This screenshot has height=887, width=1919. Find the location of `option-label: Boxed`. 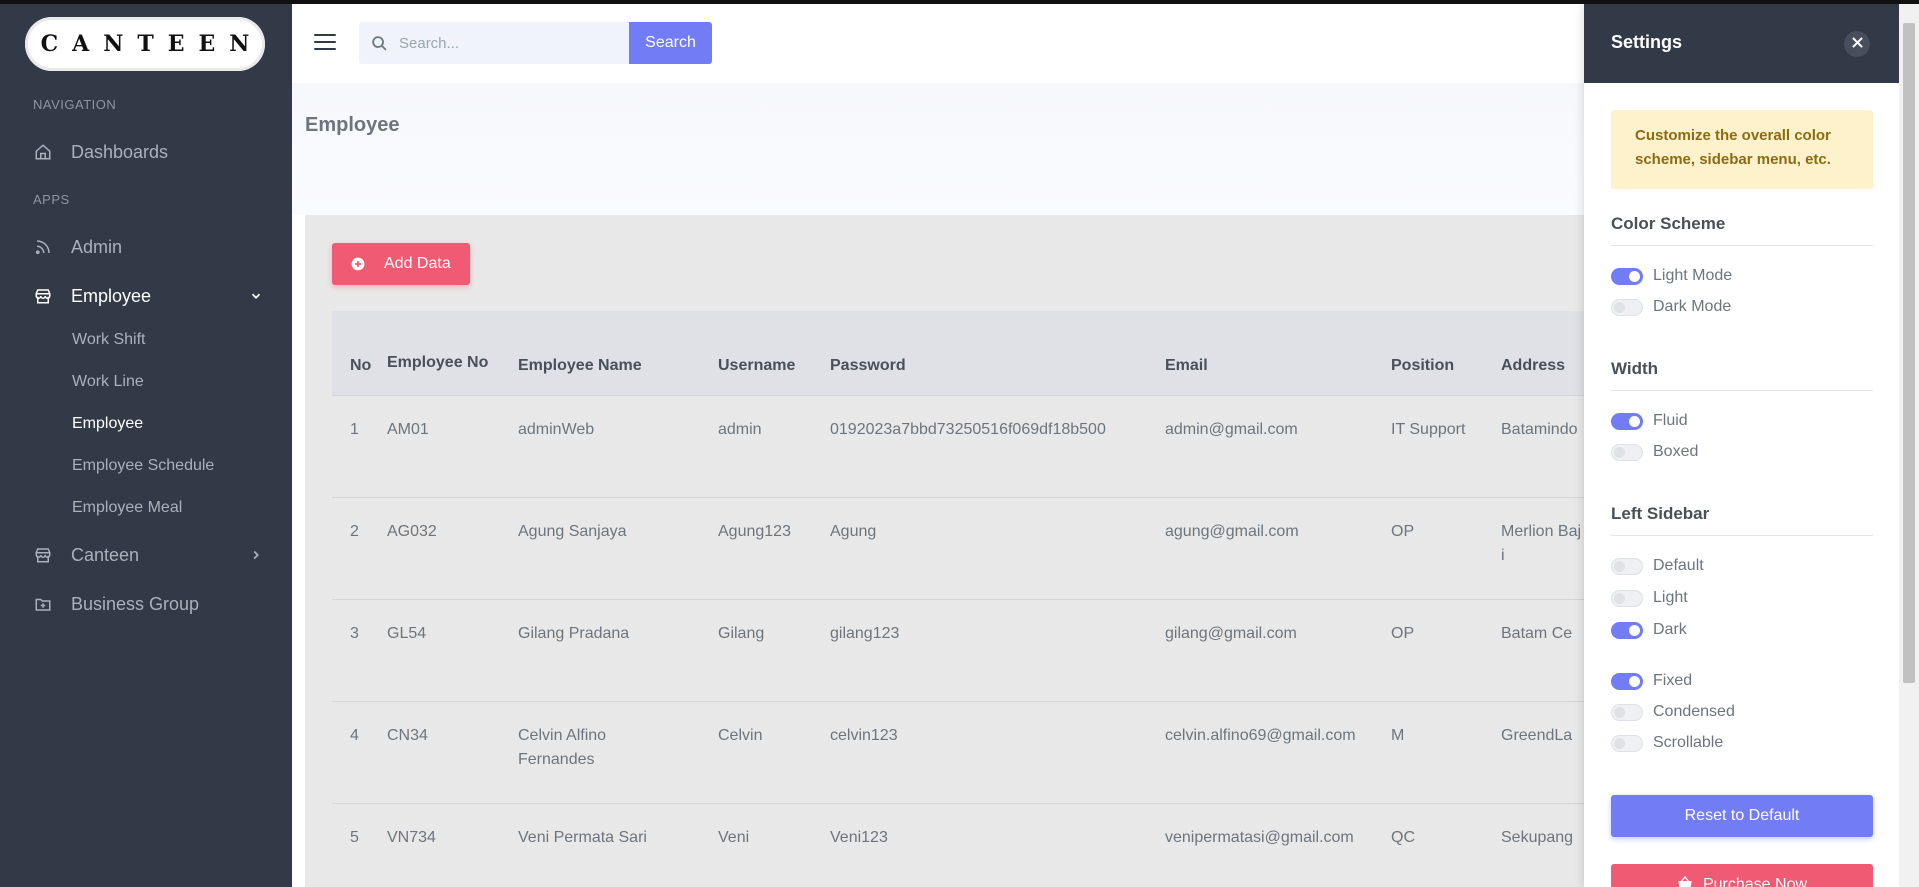

option-label: Boxed is located at coordinates (1676, 451).